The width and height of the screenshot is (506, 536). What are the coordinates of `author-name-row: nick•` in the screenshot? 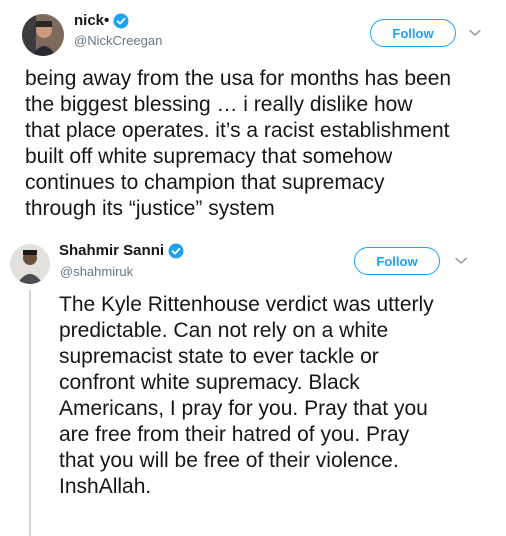 It's located at (101, 20).